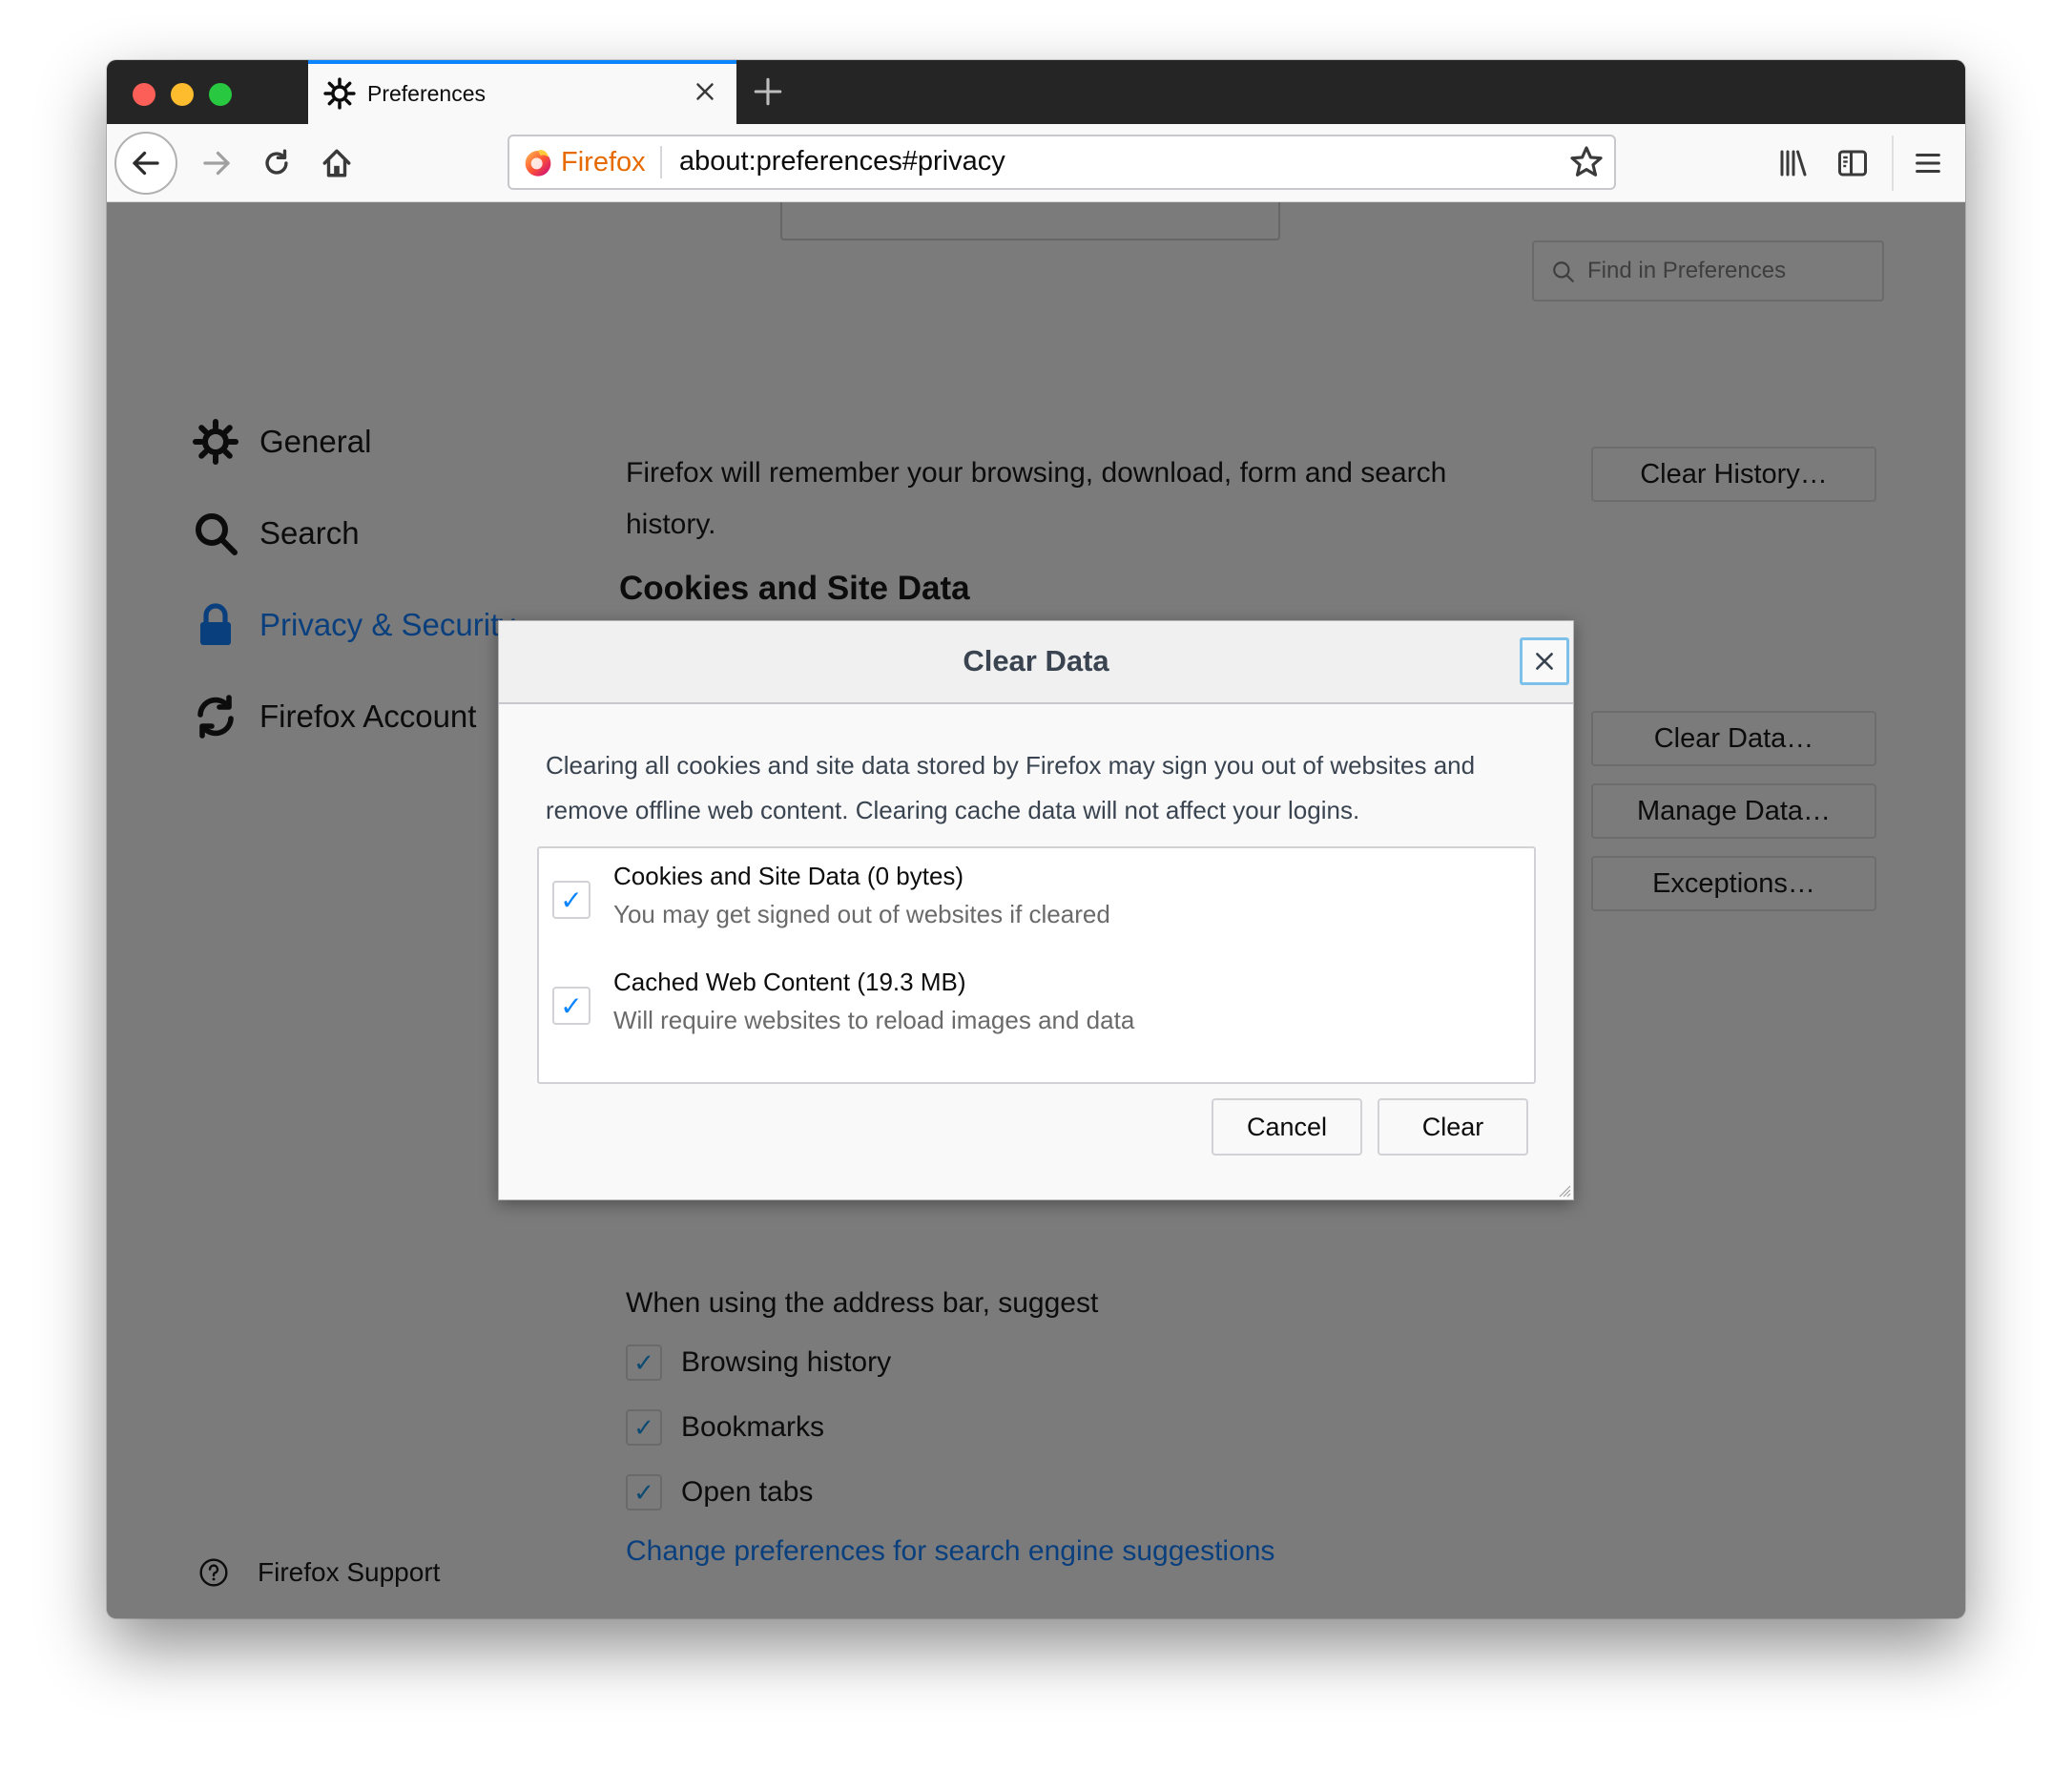 This screenshot has width=2072, height=1771. What do you see at coordinates (215, 717) in the screenshot?
I see `sync-icon` at bounding box center [215, 717].